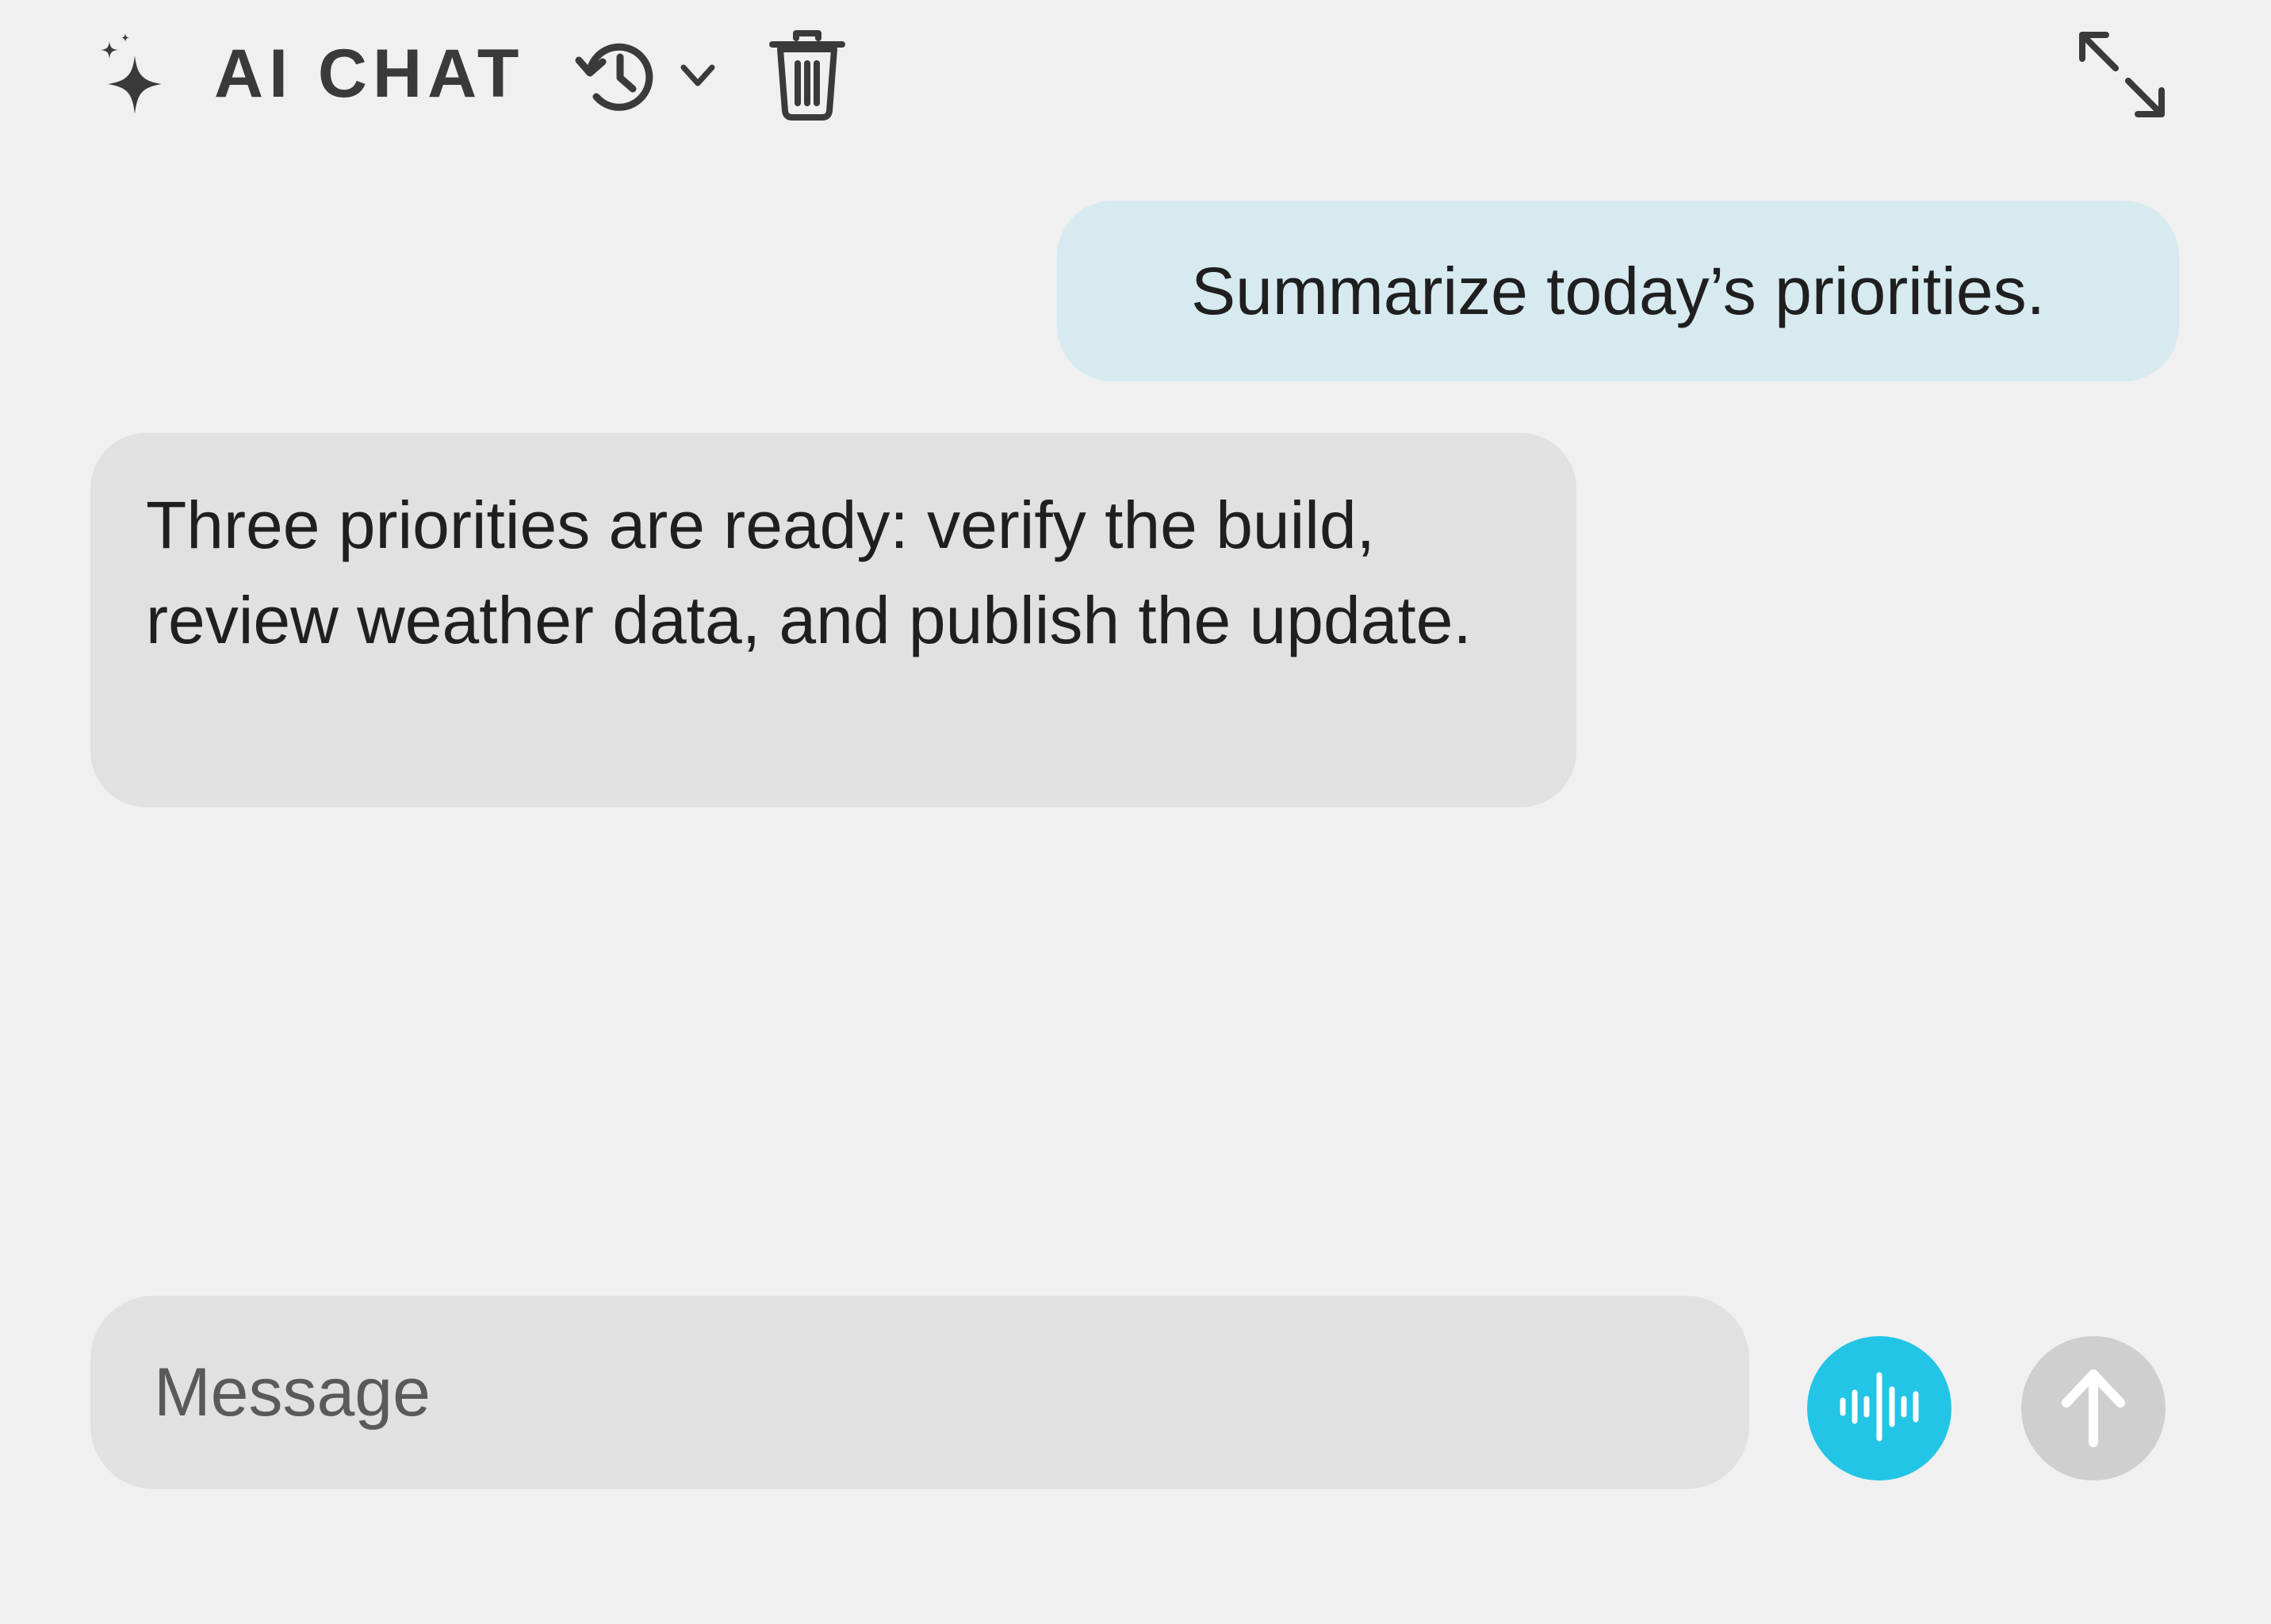 This screenshot has width=2271, height=1624. What do you see at coordinates (920, 1392) in the screenshot?
I see `message-input` at bounding box center [920, 1392].